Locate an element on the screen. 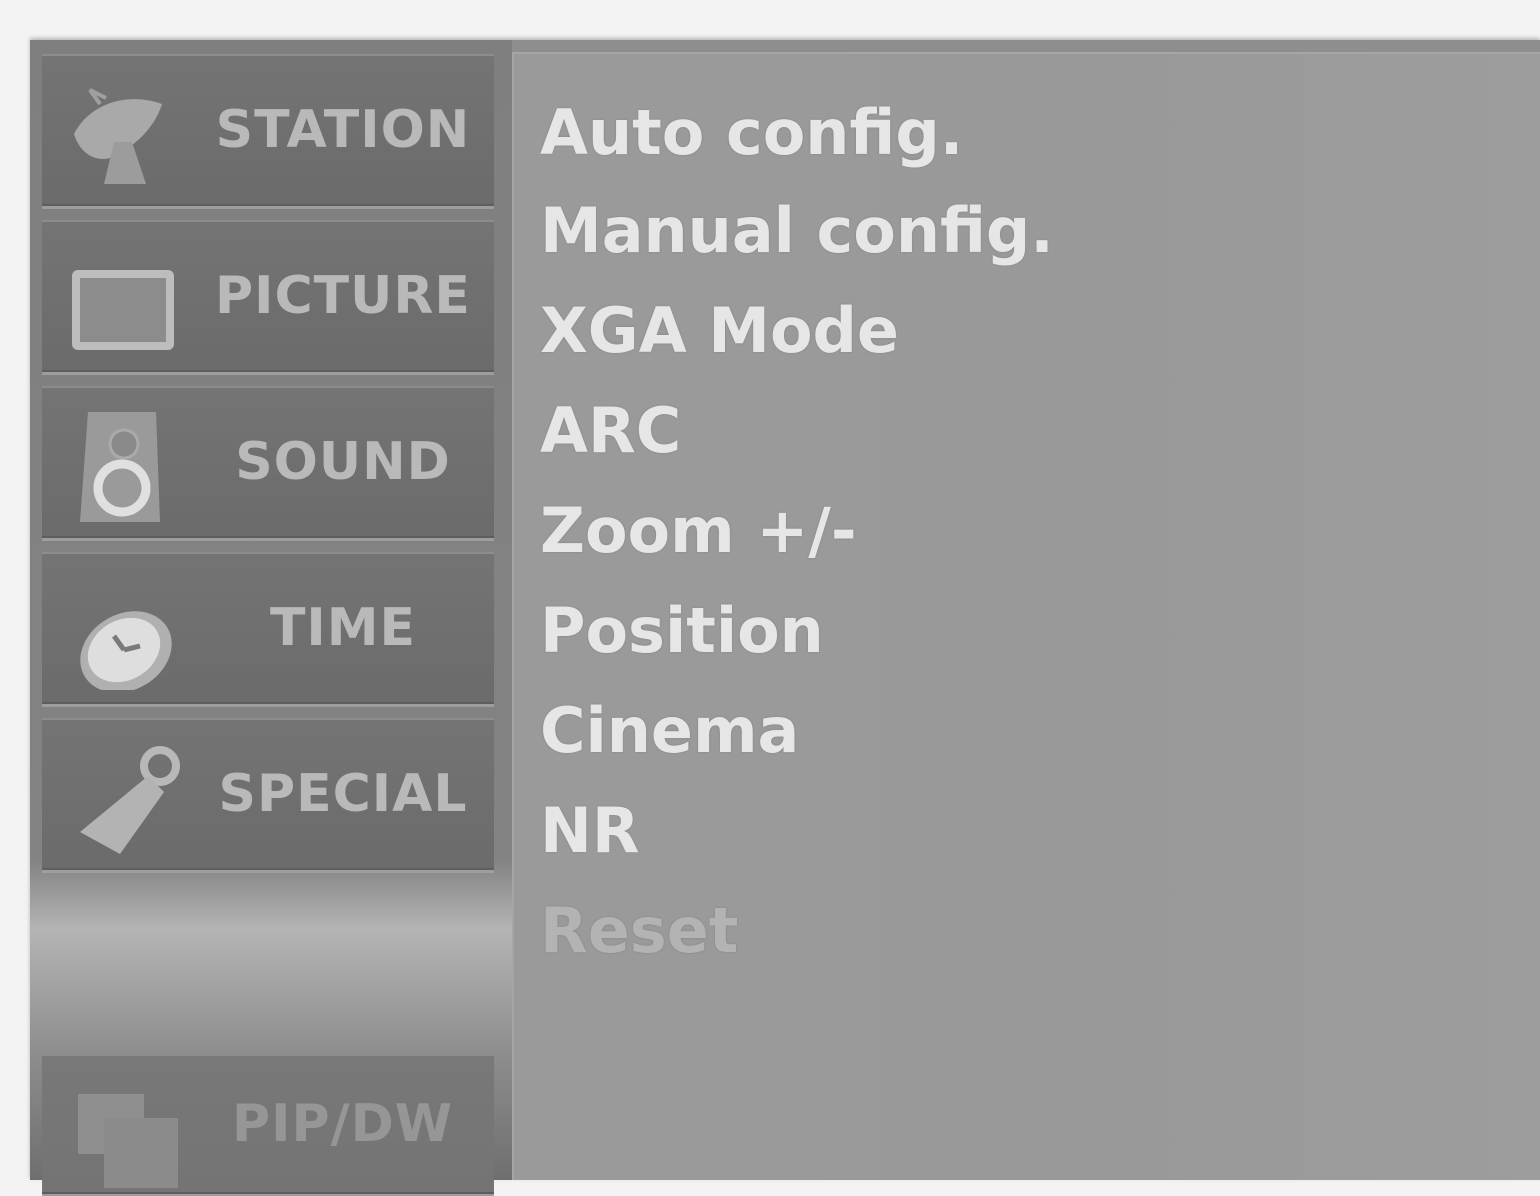  speaker-icon is located at coordinates (125, 464).